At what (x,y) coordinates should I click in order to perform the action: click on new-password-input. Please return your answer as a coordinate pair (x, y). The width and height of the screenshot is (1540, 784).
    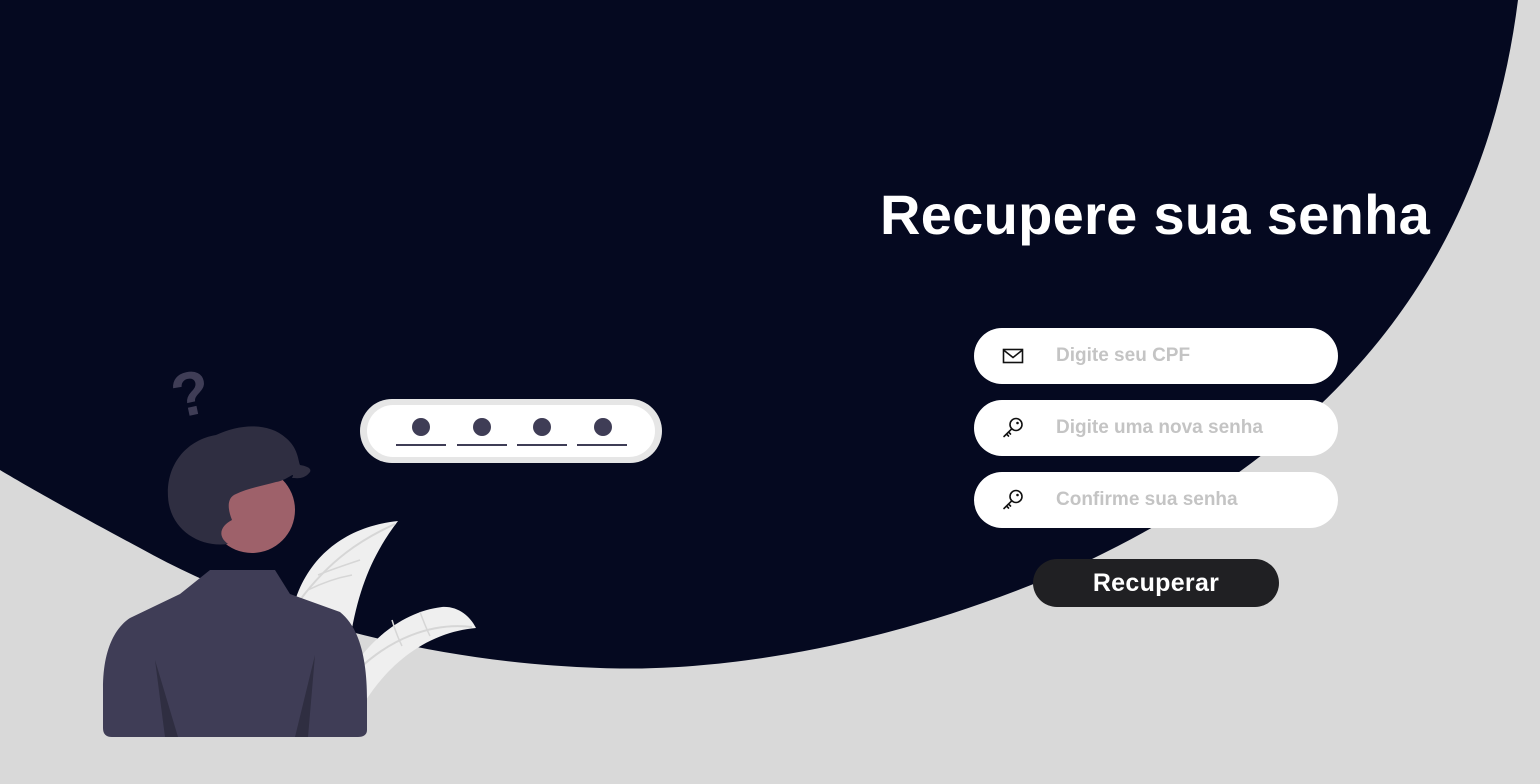
    Looking at the image, I should click on (1187, 428).